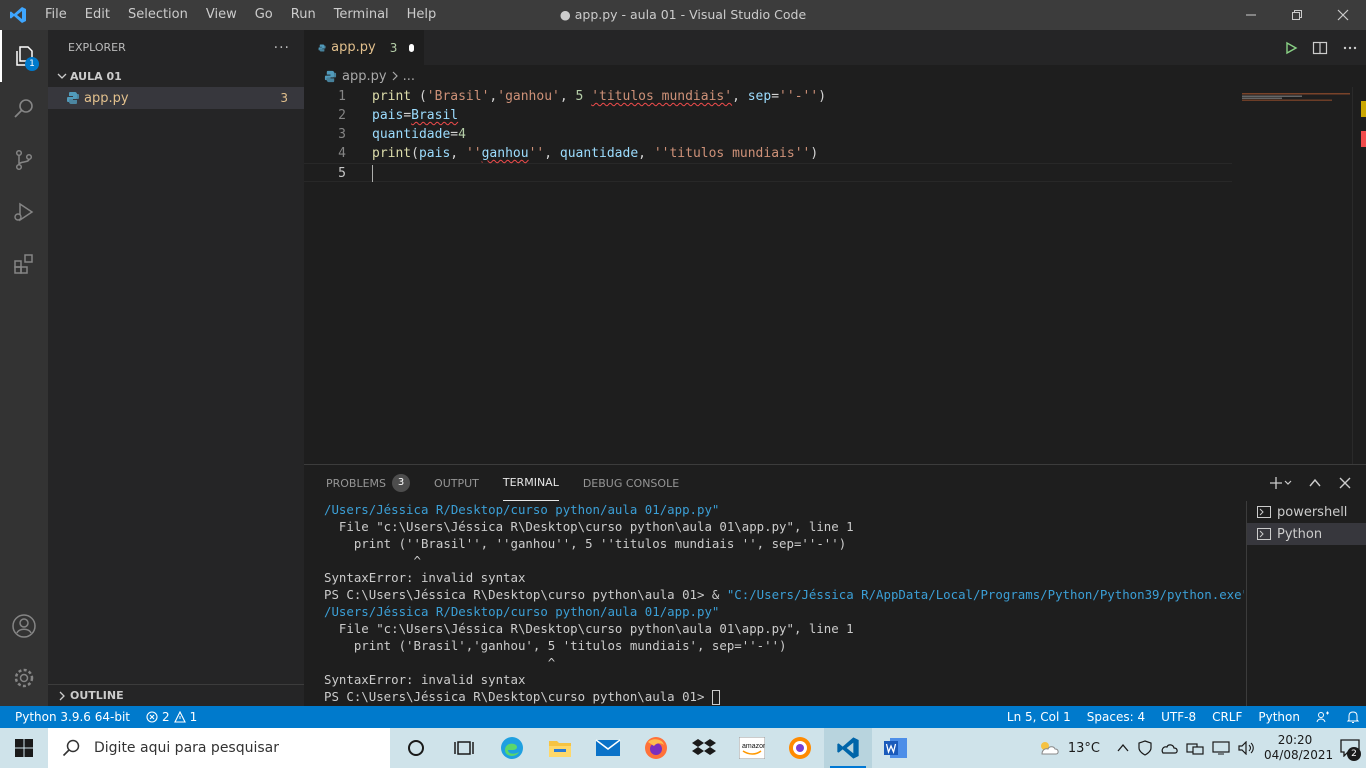 This screenshot has height=768, width=1366. Describe the element at coordinates (56, 15) in the screenshot. I see `menu-file: File` at that location.